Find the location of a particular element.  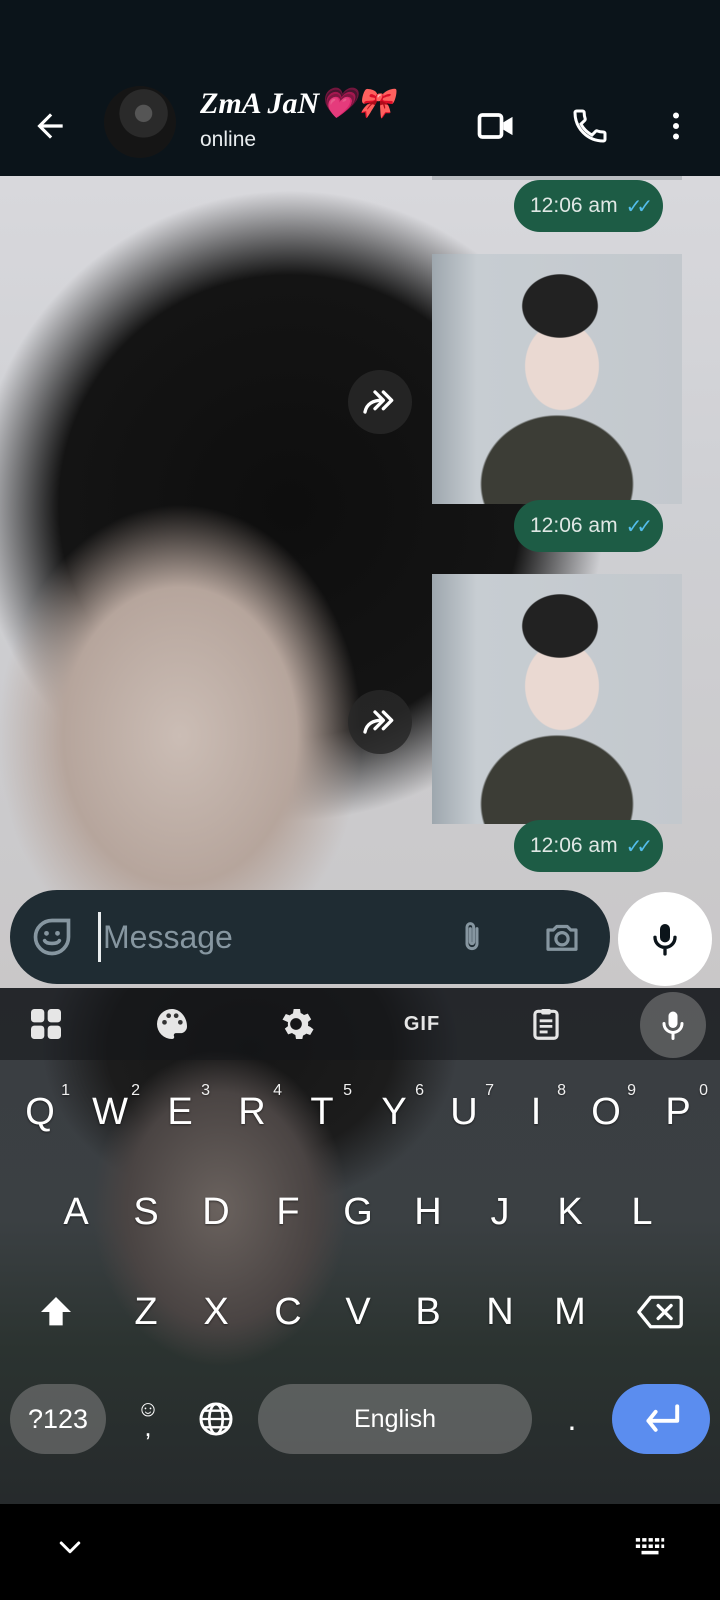

apps-button is located at coordinates (46, 1024).